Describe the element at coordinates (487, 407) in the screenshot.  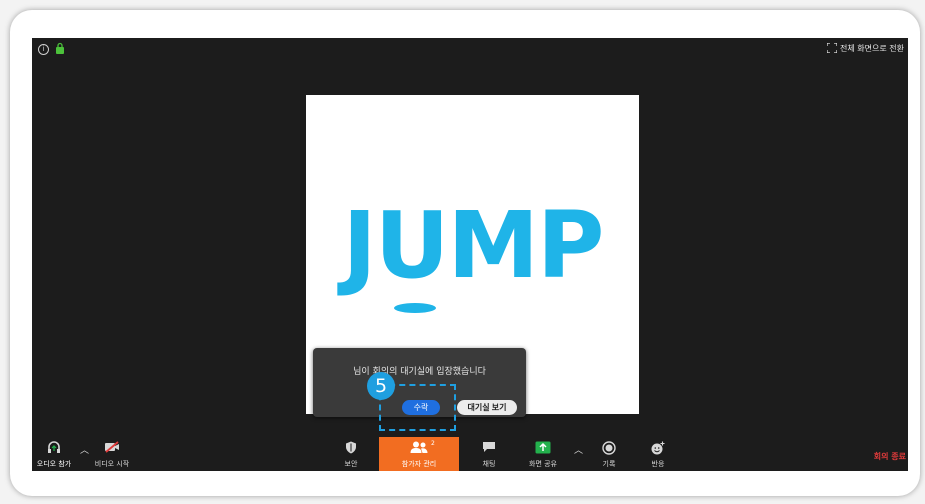
I see `view-waiting-room-button: 대기실 보기` at that location.